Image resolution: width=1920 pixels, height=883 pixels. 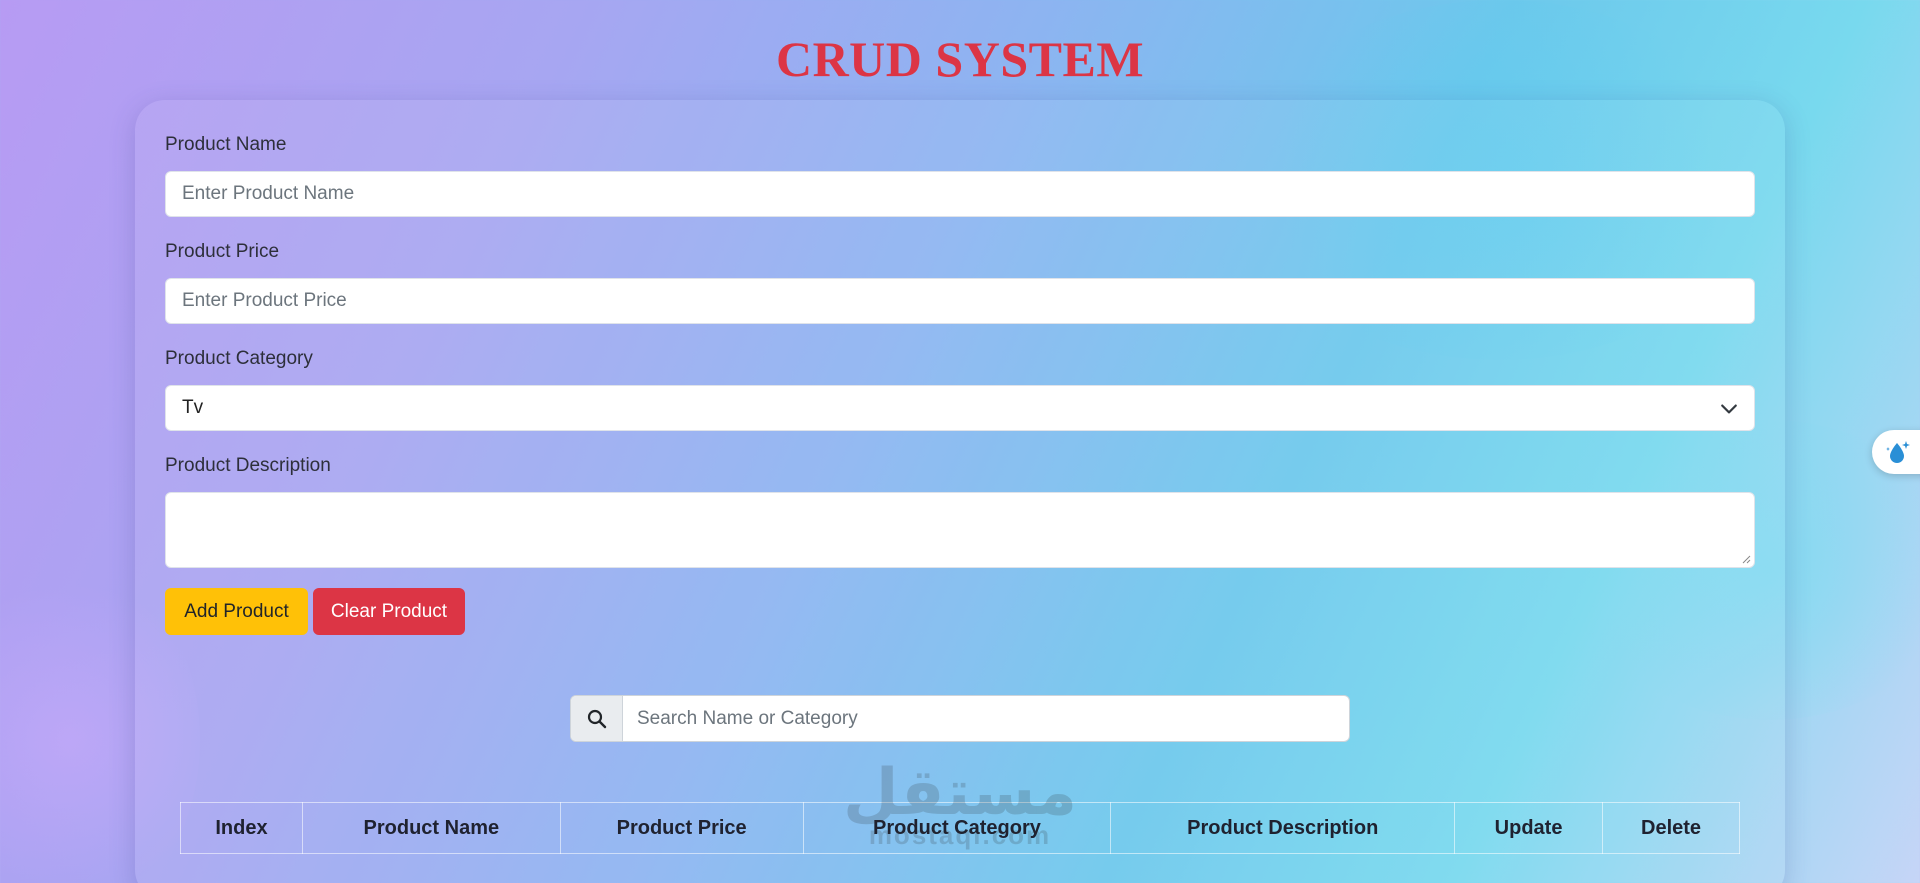 I want to click on column-header-delete: Delete, so click(x=1671, y=828).